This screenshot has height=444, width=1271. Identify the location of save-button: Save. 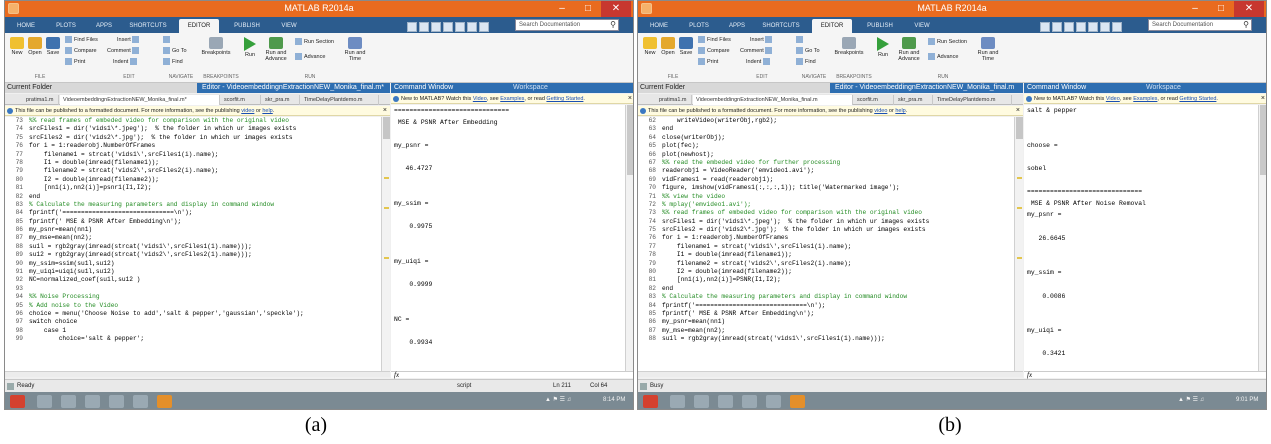
(53, 46).